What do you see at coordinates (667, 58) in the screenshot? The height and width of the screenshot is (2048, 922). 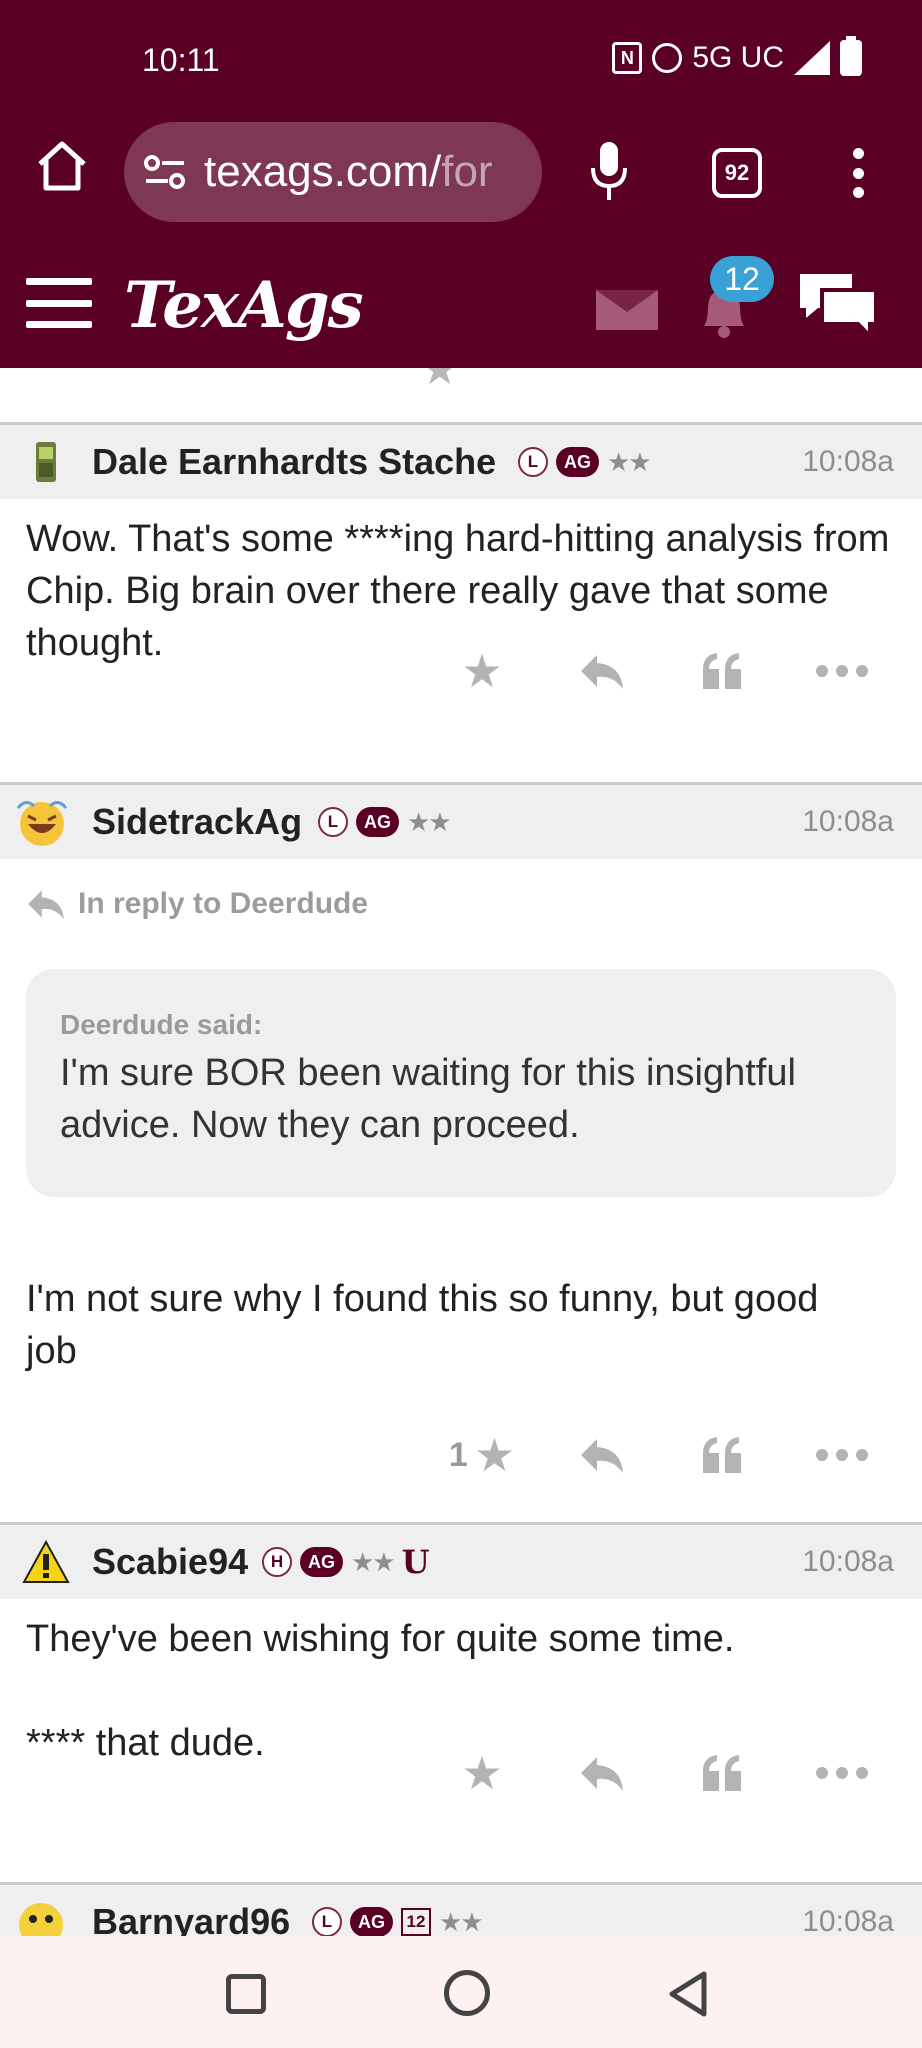 I see `alarm-icon` at bounding box center [667, 58].